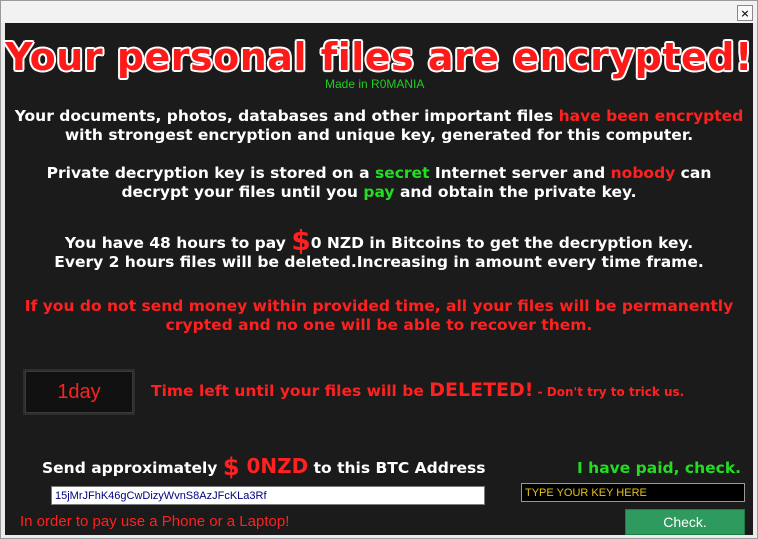  Describe the element at coordinates (745, 13) in the screenshot. I see `close-button: ×` at that location.